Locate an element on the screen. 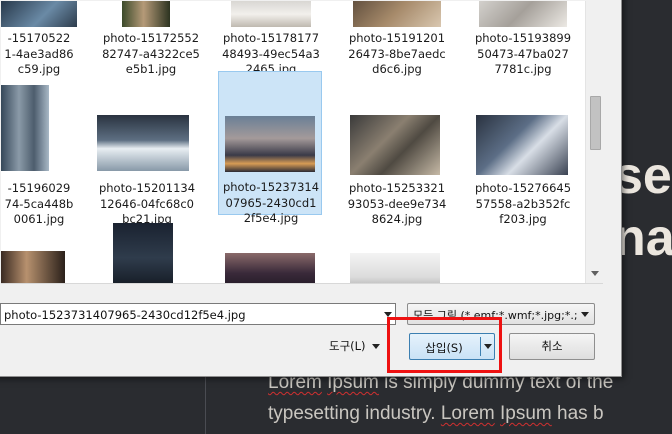 The width and height of the screenshot is (672, 434). file-name: photo-15193899 50473-47ba027 7781c.jpg is located at coordinates (523, 53).